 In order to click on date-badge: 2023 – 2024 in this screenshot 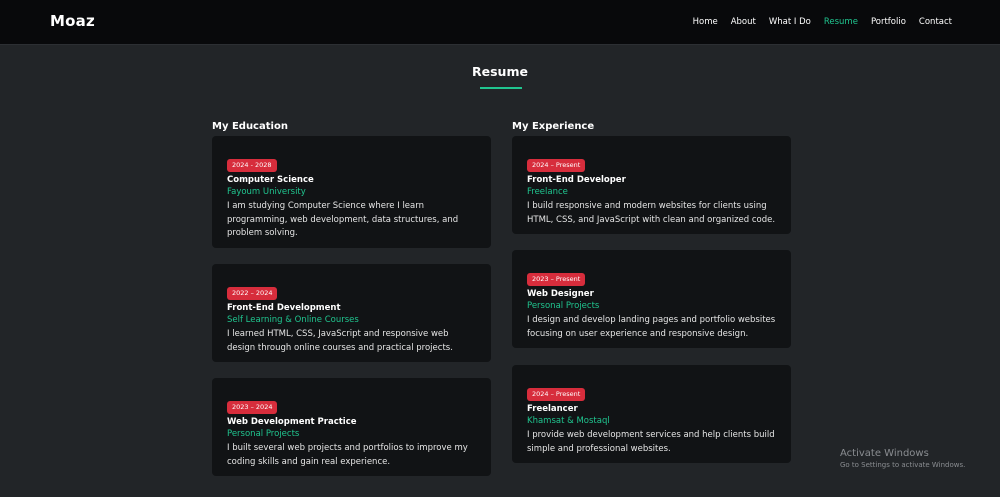, I will do `click(252, 407)`.